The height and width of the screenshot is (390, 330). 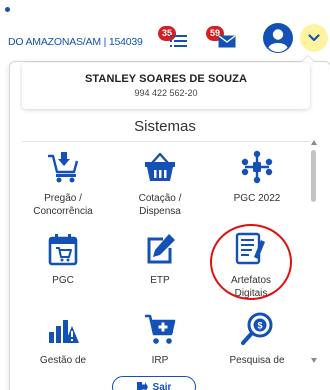 I want to click on system-label: IRP, so click(x=160, y=360).